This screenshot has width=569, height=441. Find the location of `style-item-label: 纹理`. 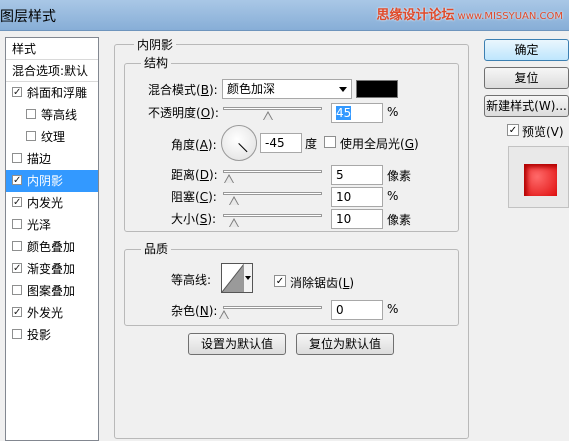

style-item-label: 纹理 is located at coordinates (53, 137).